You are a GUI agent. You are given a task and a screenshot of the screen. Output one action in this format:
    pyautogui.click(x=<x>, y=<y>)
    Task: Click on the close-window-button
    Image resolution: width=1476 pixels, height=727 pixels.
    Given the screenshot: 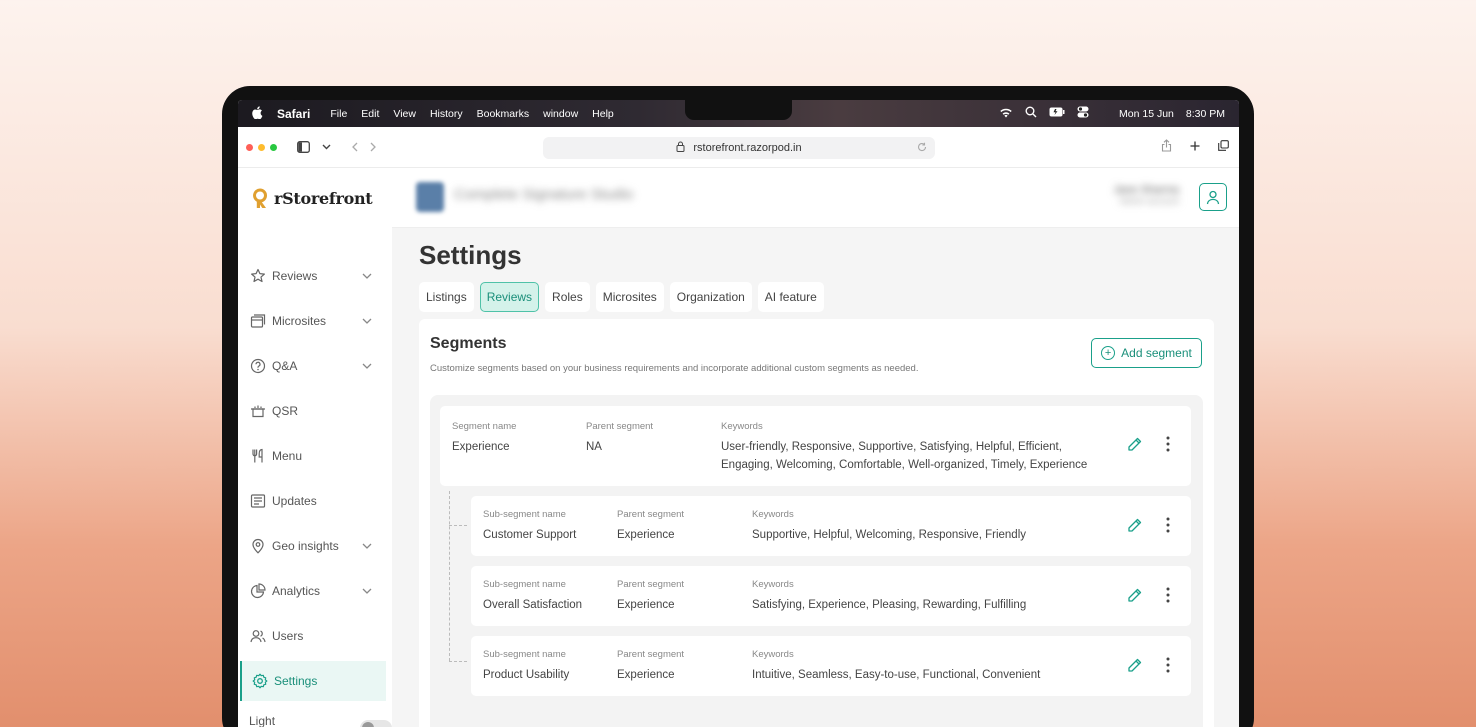 What is the action you would take?
    pyautogui.click(x=249, y=147)
    